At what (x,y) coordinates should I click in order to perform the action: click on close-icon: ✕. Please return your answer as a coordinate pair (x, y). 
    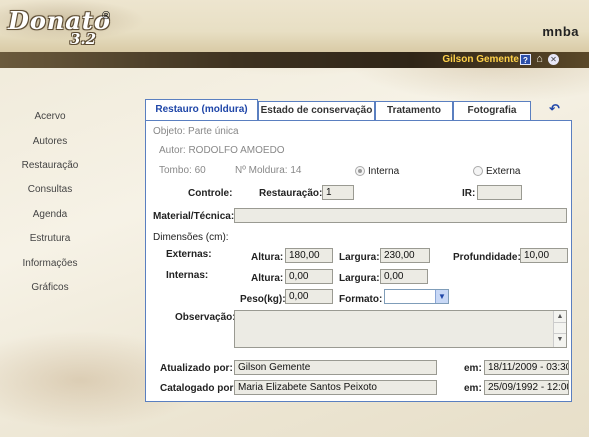
    Looking at the image, I should click on (553, 59).